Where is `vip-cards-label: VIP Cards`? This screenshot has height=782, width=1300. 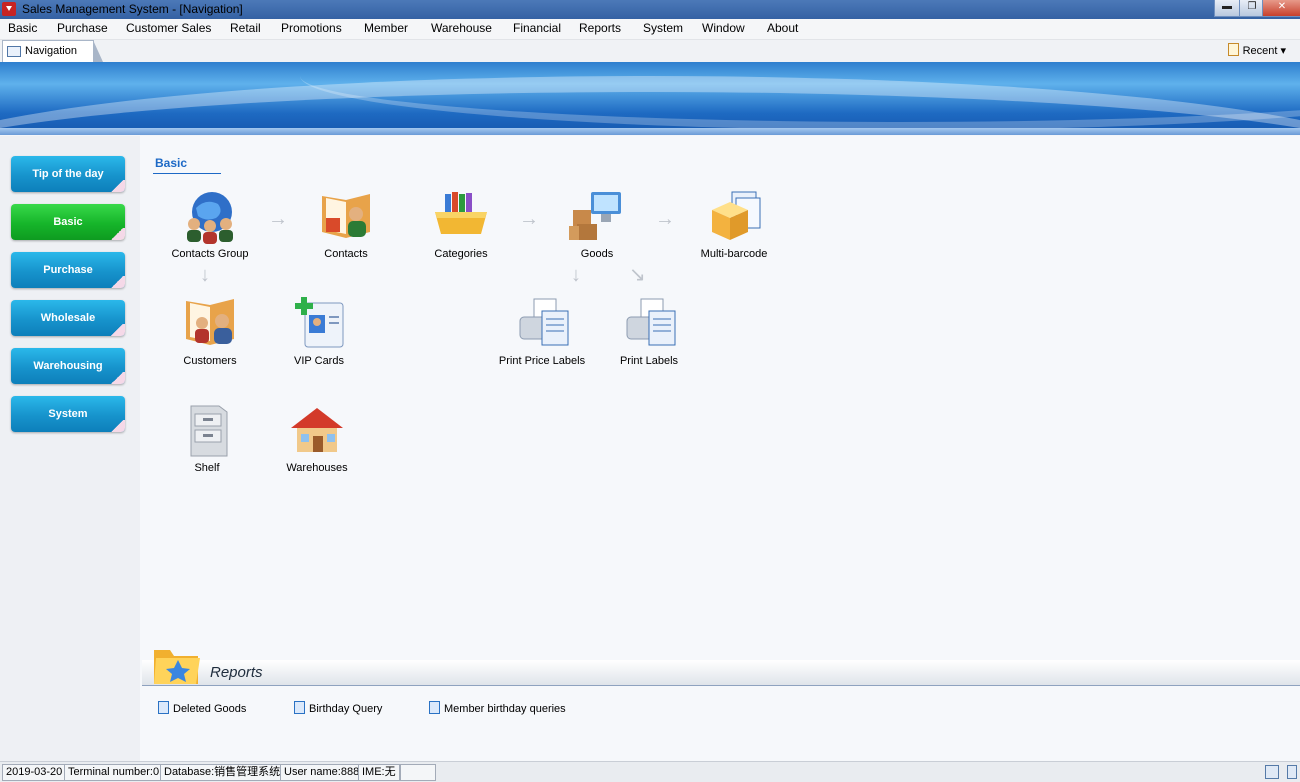 vip-cards-label: VIP Cards is located at coordinates (319, 361).